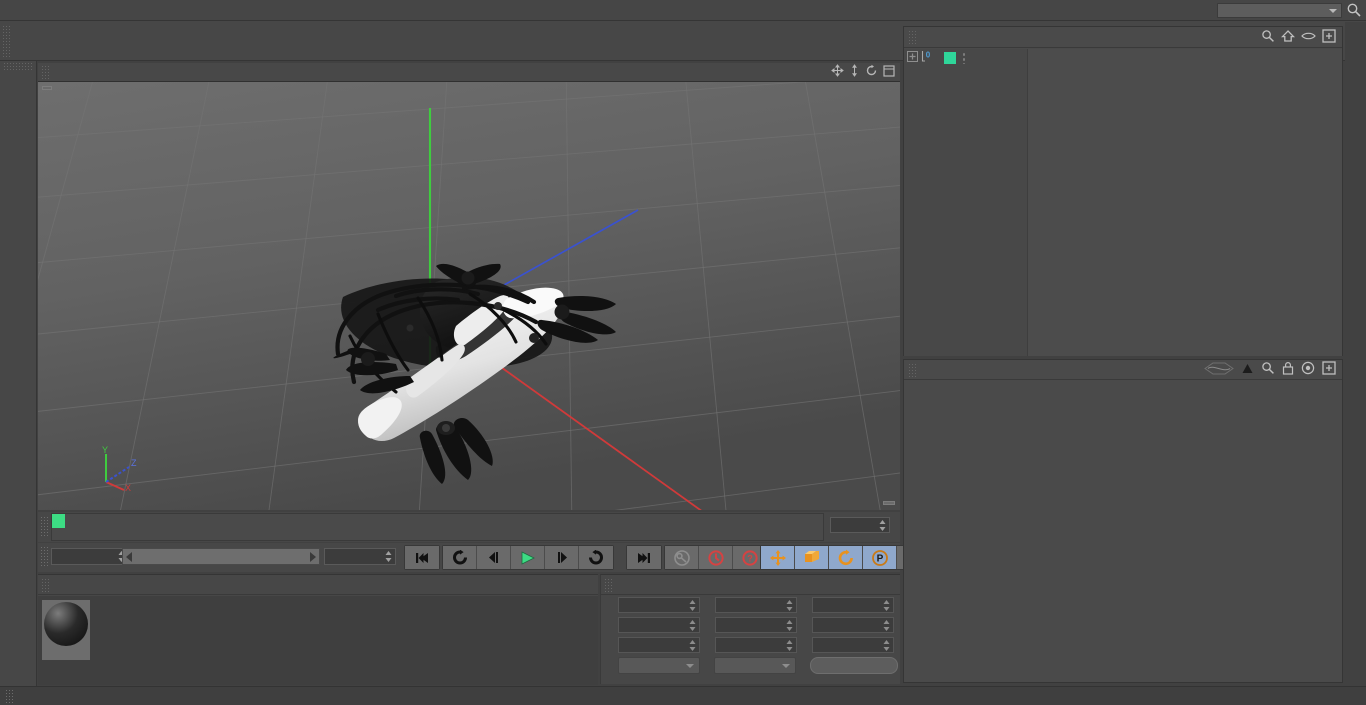 The height and width of the screenshot is (705, 1366). What do you see at coordinates (853, 605) in the screenshot?
I see `rotation-x-field` at bounding box center [853, 605].